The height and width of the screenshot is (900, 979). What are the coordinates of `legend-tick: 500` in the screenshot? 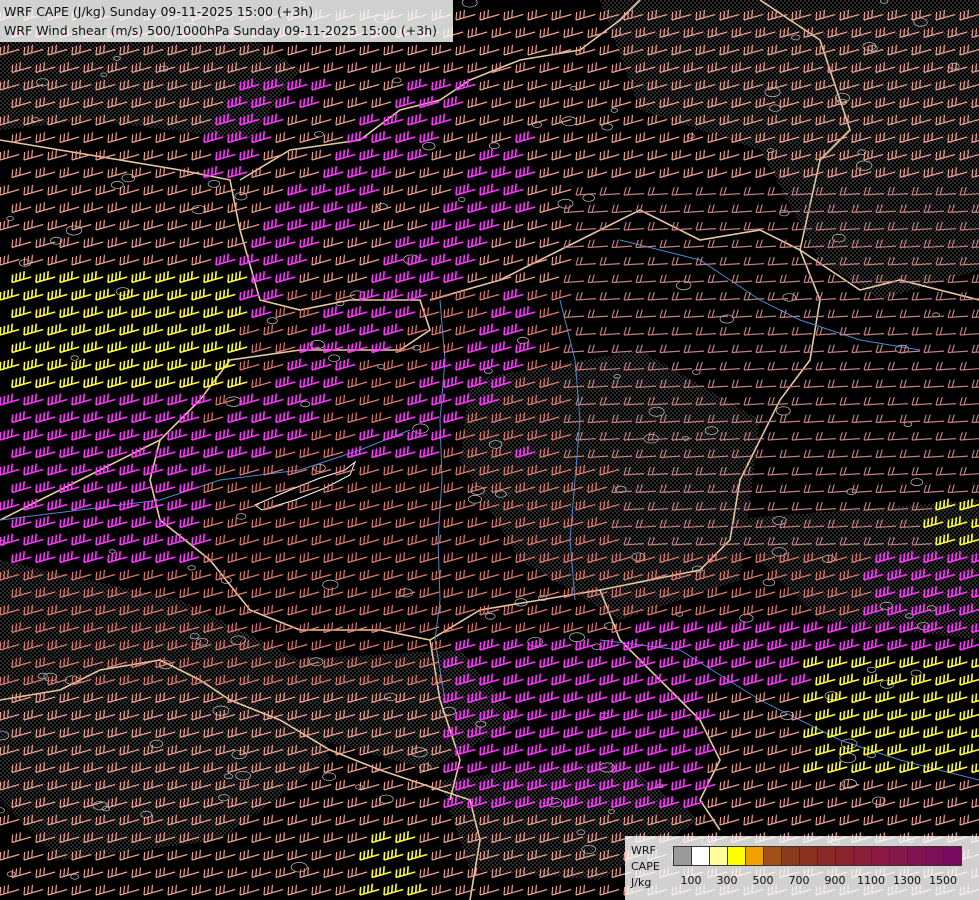 It's located at (763, 880).